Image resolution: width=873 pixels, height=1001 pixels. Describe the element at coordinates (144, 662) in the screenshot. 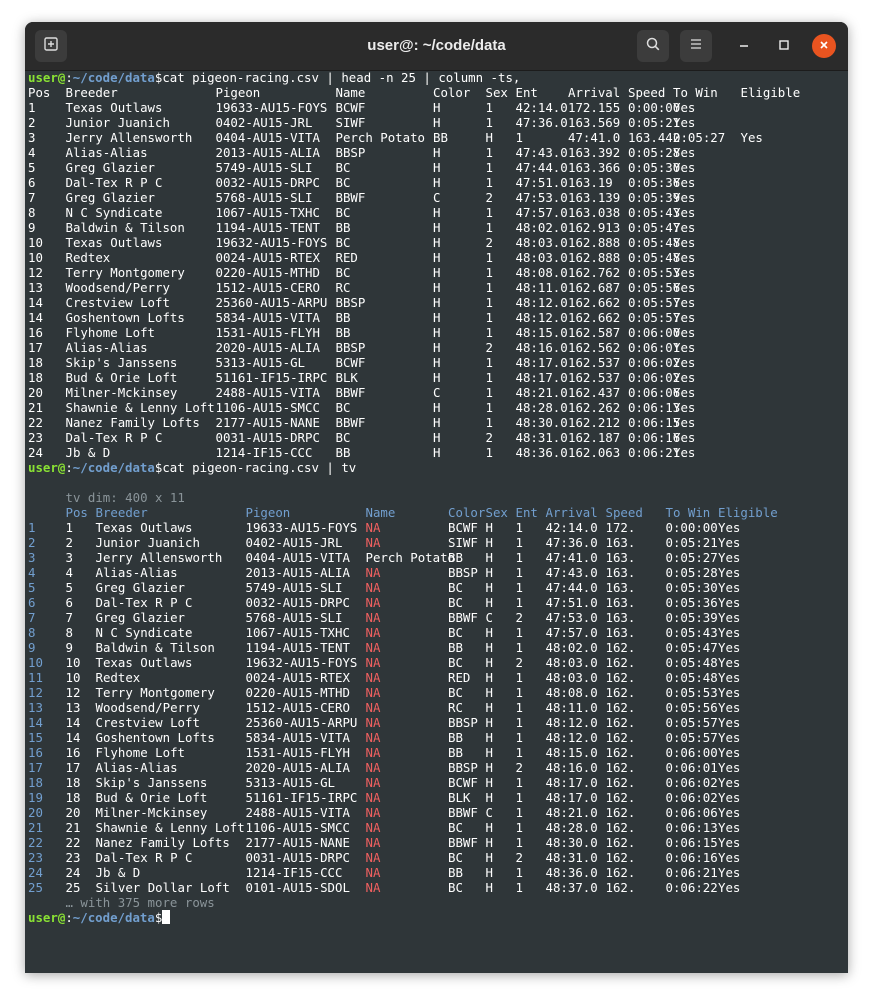

I see `tv-cell: Texas Outlaws` at that location.